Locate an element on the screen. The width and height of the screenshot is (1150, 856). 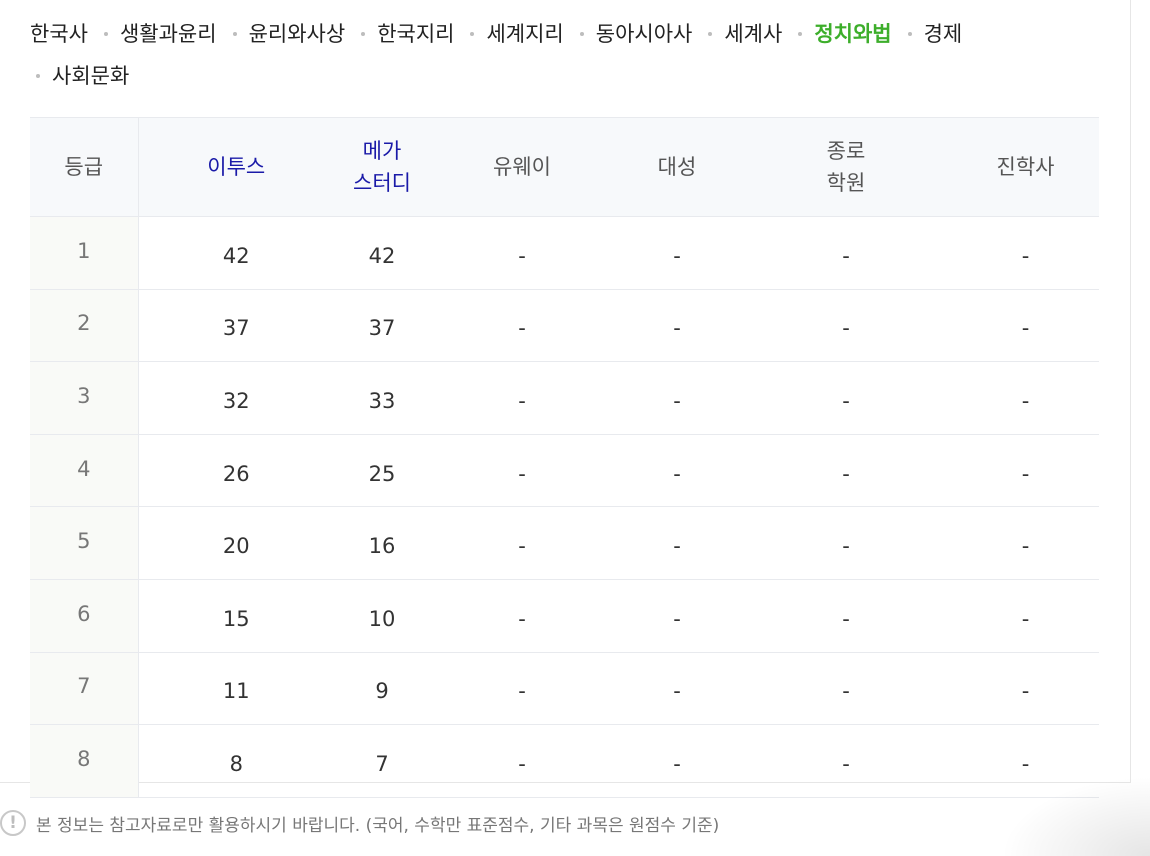
tab-label: 경제 is located at coordinates (943, 34).